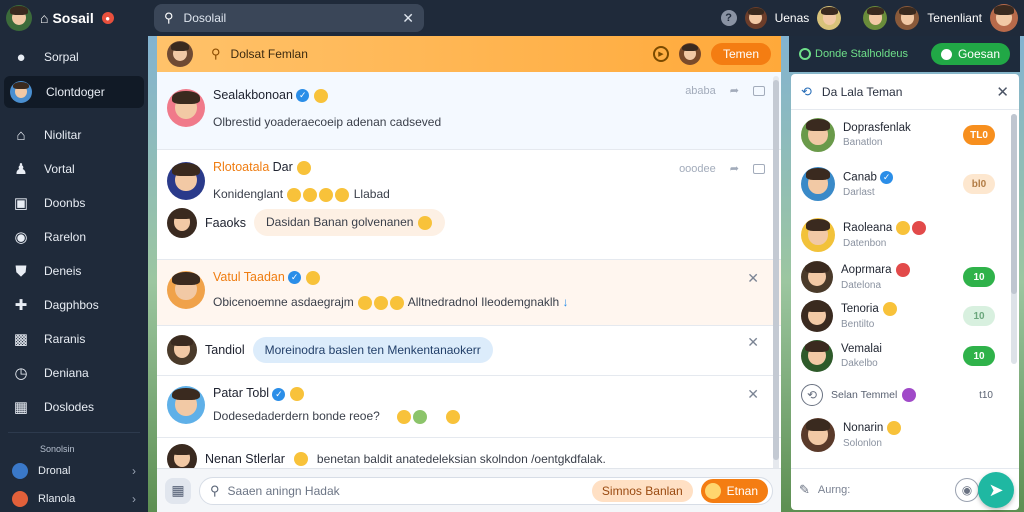 This screenshot has height=512, width=1024. Describe the element at coordinates (408, 18) in the screenshot. I see `clear-search-icon: ✕` at that location.